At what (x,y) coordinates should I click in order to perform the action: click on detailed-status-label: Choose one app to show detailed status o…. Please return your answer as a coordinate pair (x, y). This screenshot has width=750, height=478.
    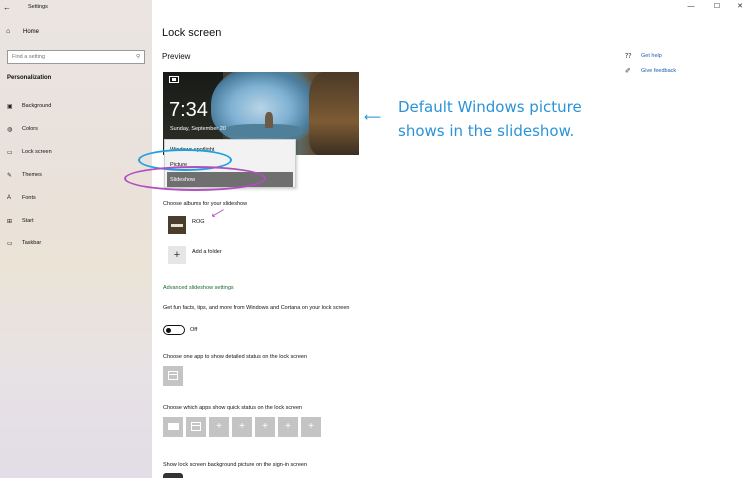
    Looking at the image, I should click on (235, 357).